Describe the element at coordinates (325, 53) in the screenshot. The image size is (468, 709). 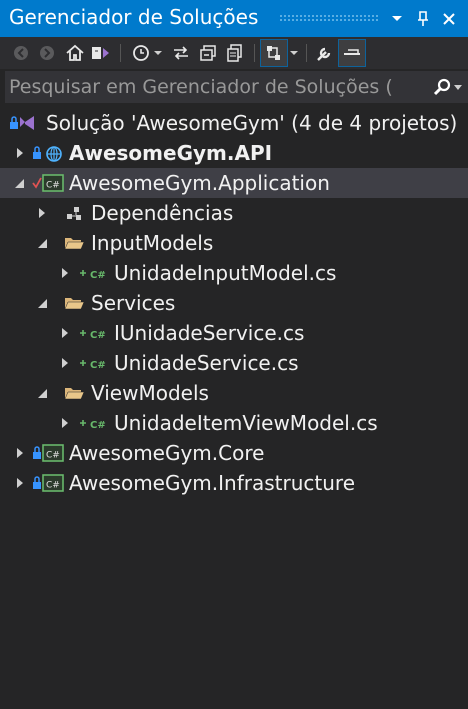
I see `properties-icon` at that location.